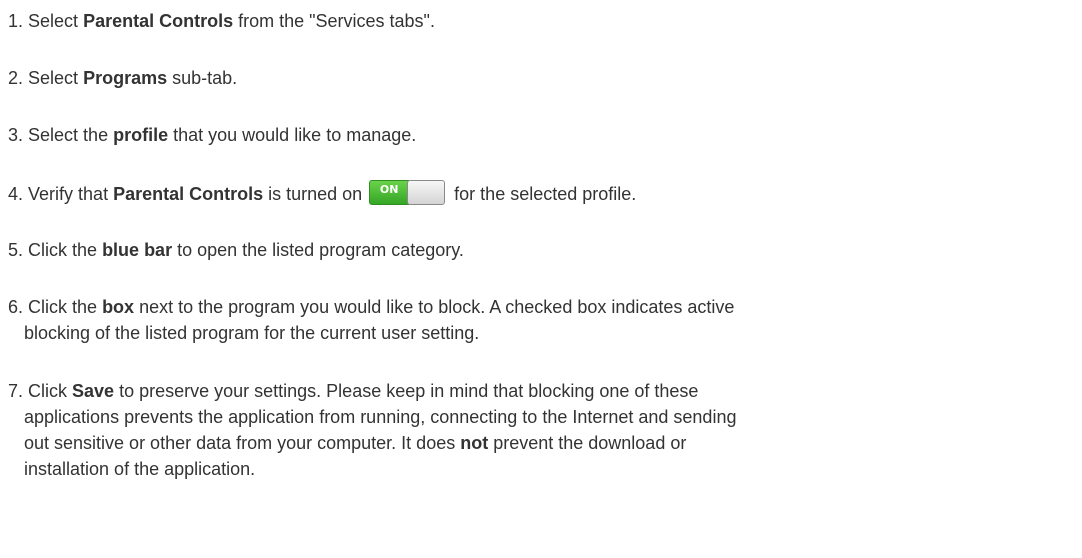 This screenshot has width=1082, height=558. I want to click on step-number: 2., so click(16, 78).